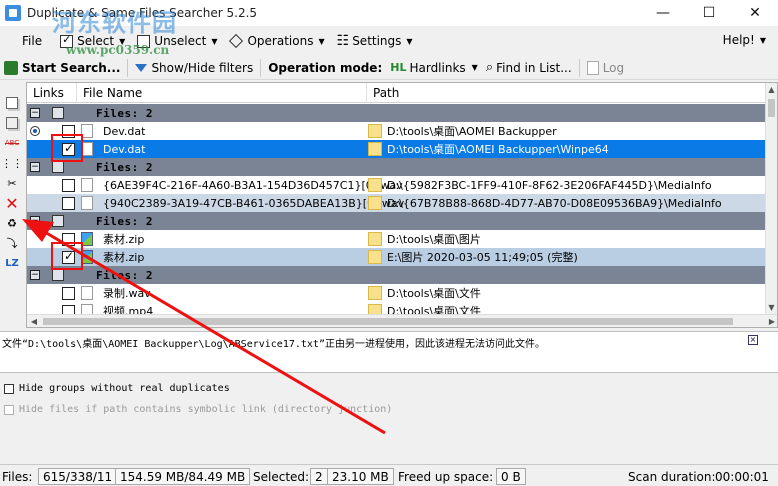 The width and height of the screenshot is (778, 486). Describe the element at coordinates (360, 476) in the screenshot. I see `selected-size: 23.10 MB` at that location.